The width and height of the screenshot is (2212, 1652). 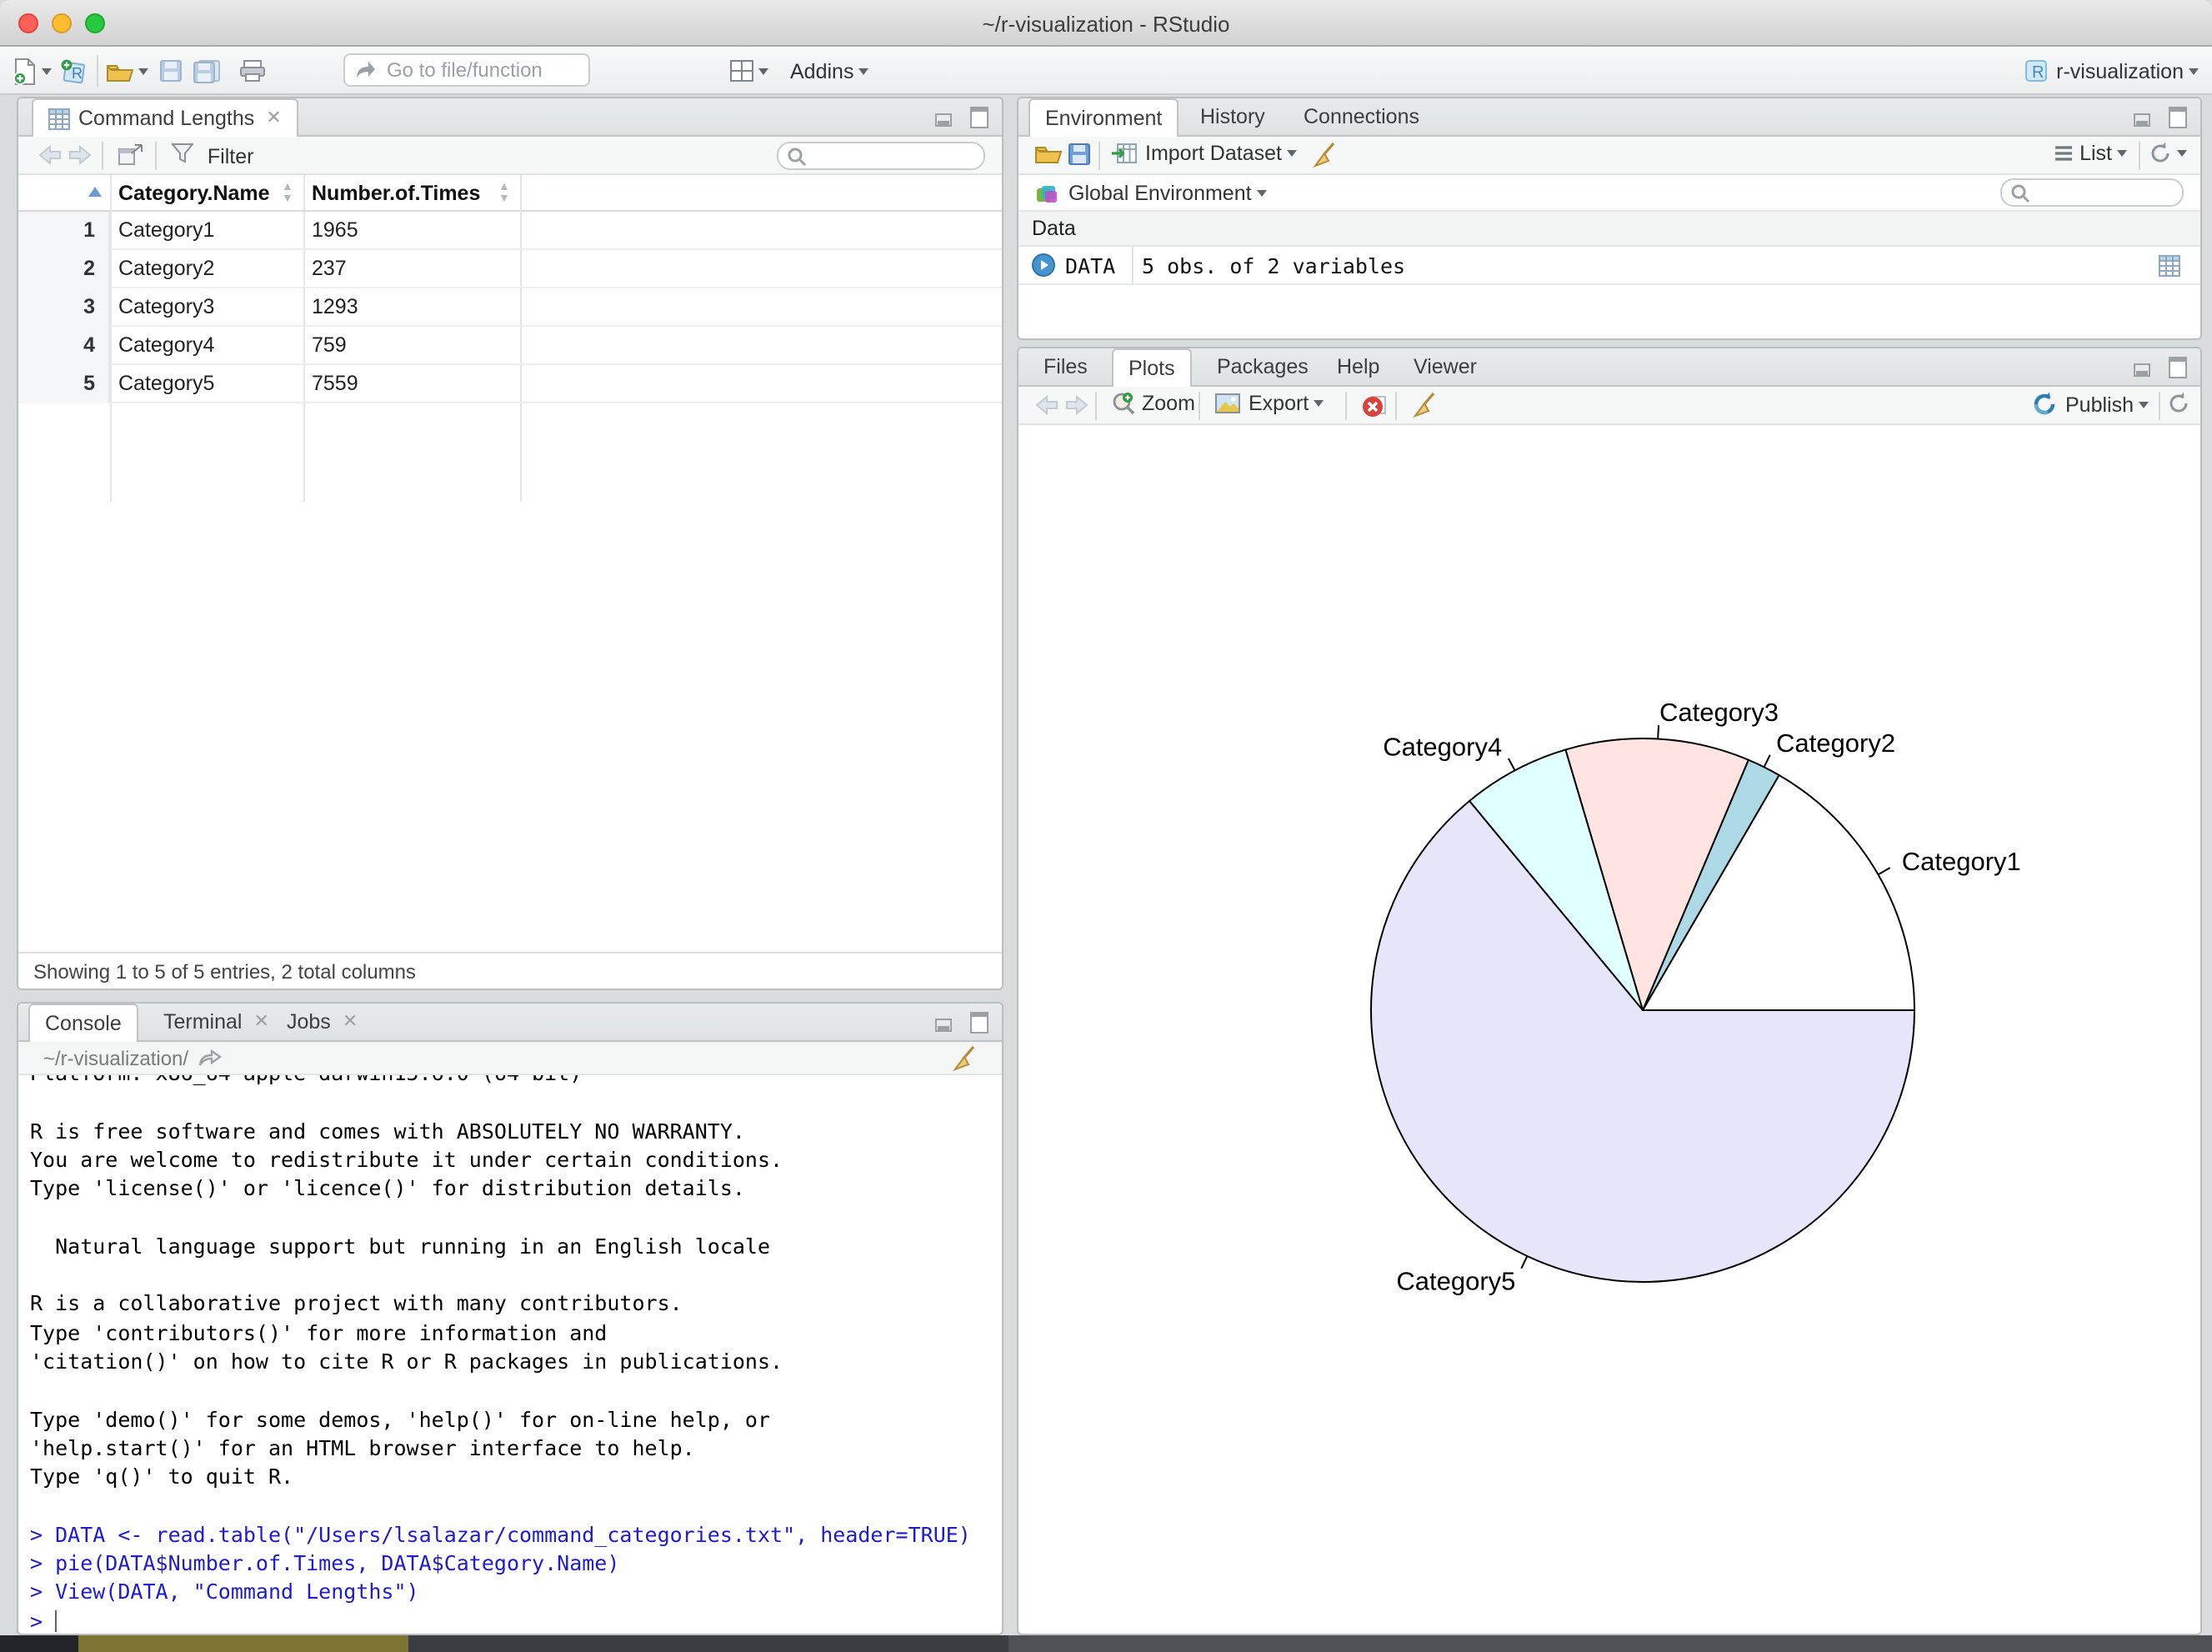 I want to click on open-recent-caret-icon, so click(x=143, y=71).